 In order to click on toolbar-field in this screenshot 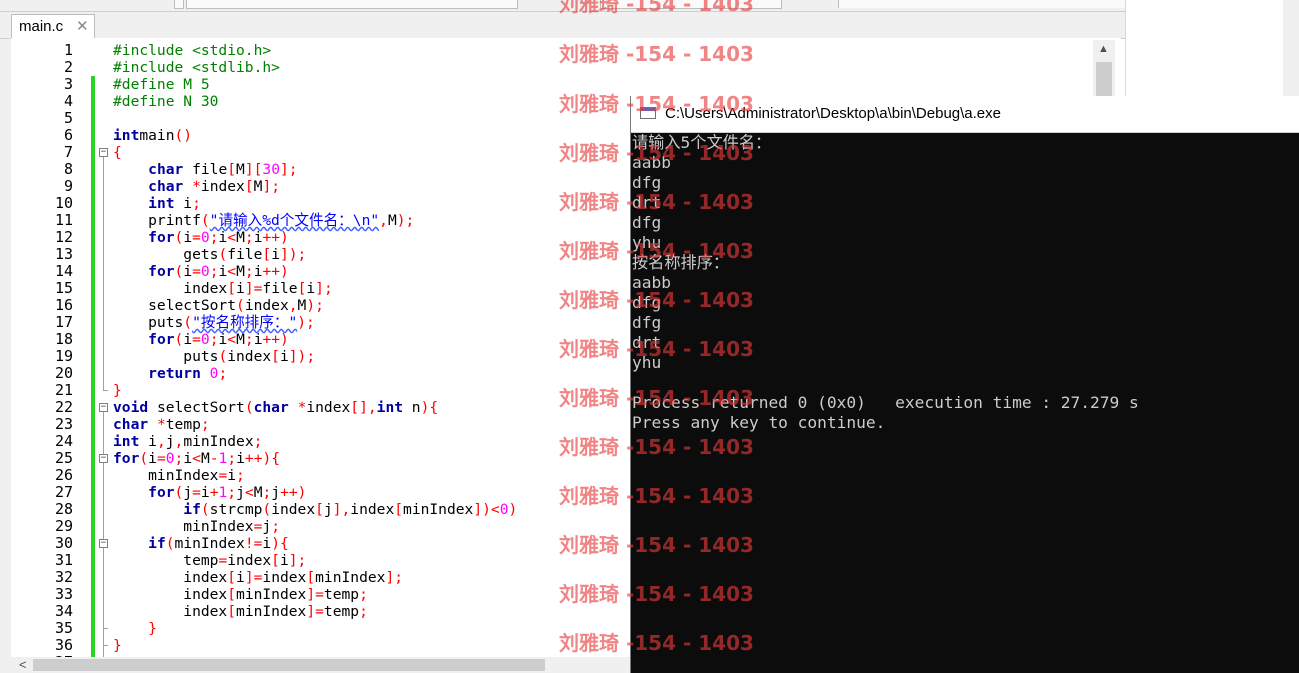, I will do `click(352, 4)`.